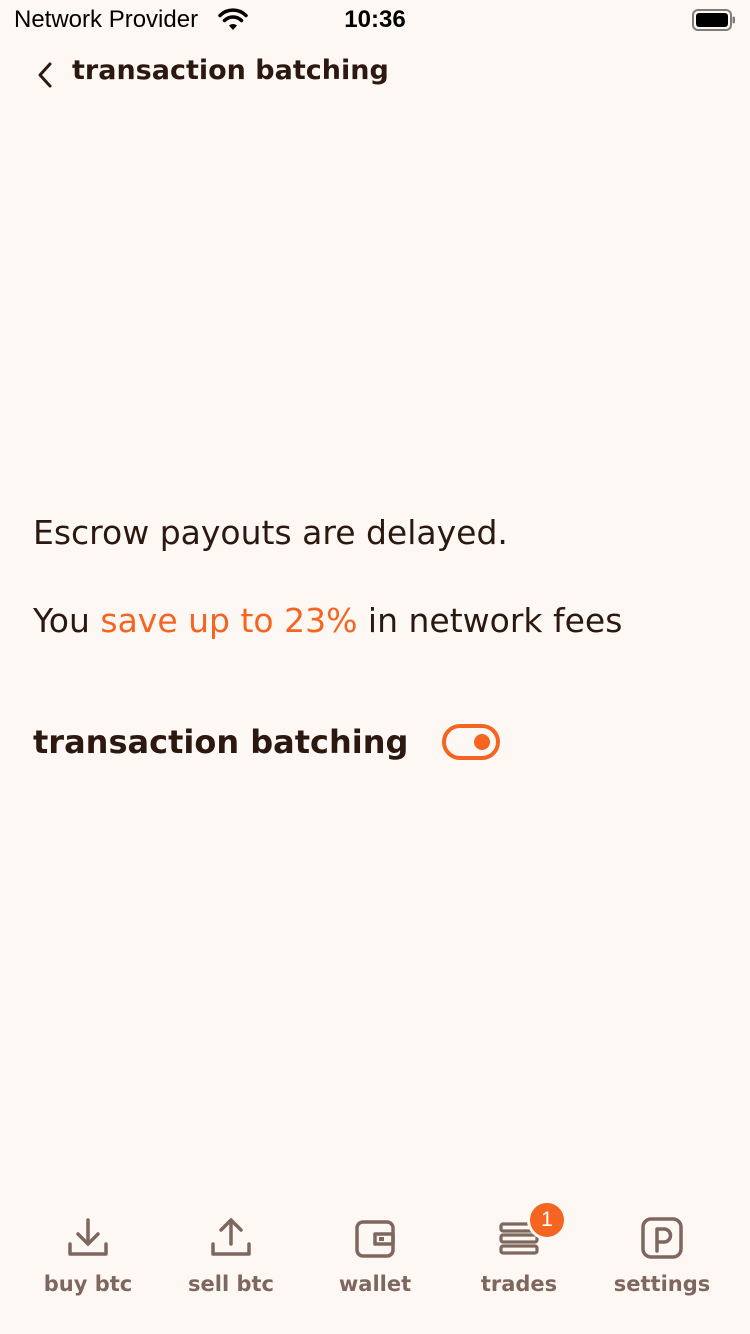  I want to click on tab-buy-btc: buy btc, so click(88, 1255).